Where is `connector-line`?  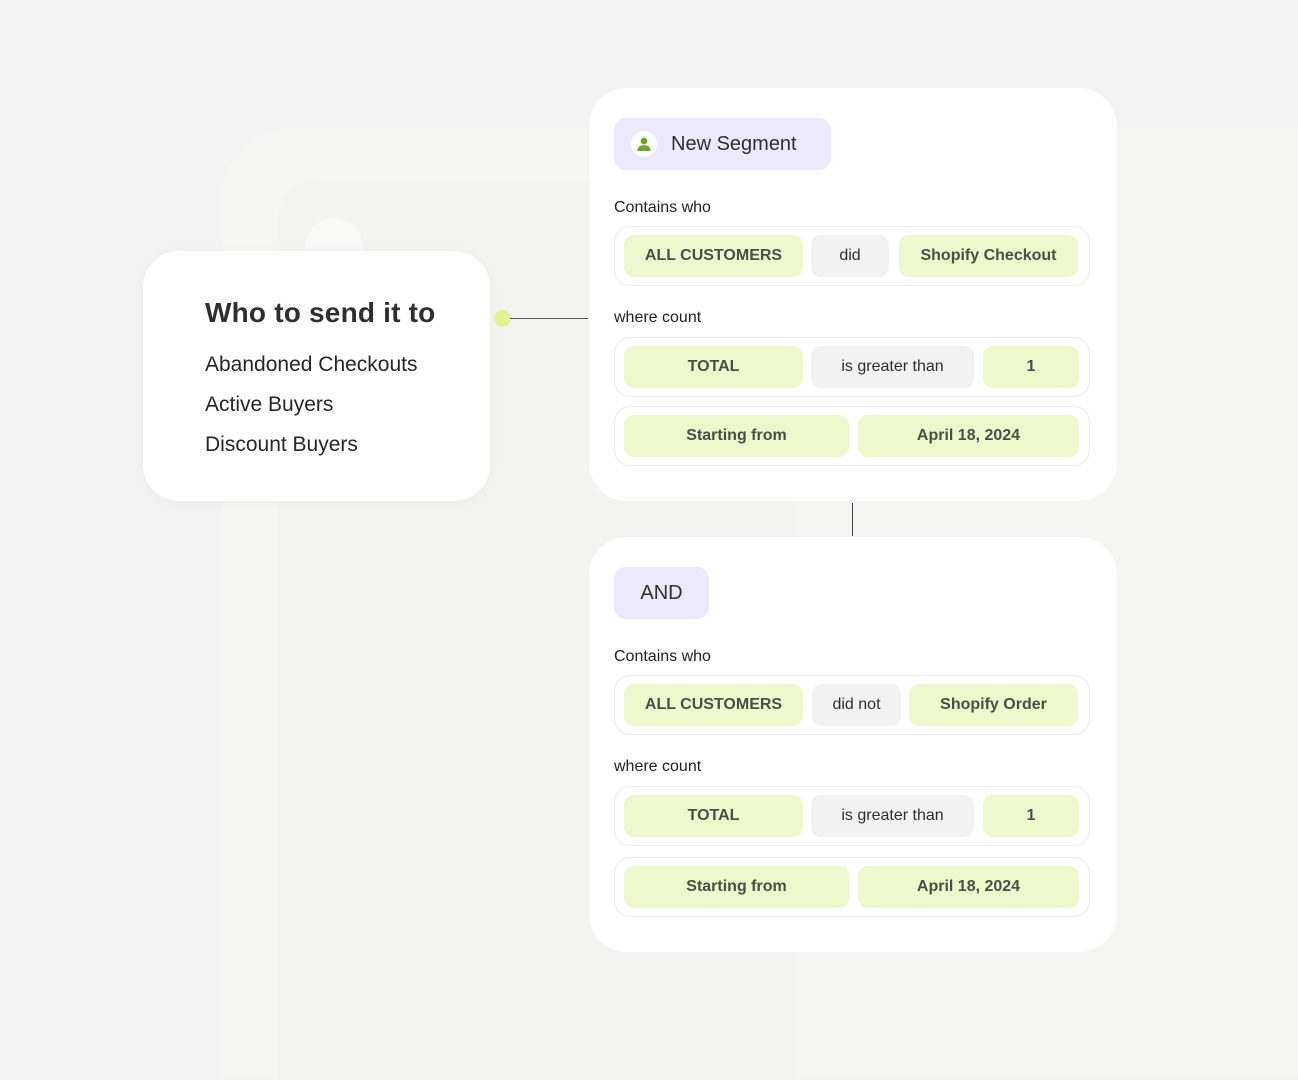
connector-line is located at coordinates (549, 318).